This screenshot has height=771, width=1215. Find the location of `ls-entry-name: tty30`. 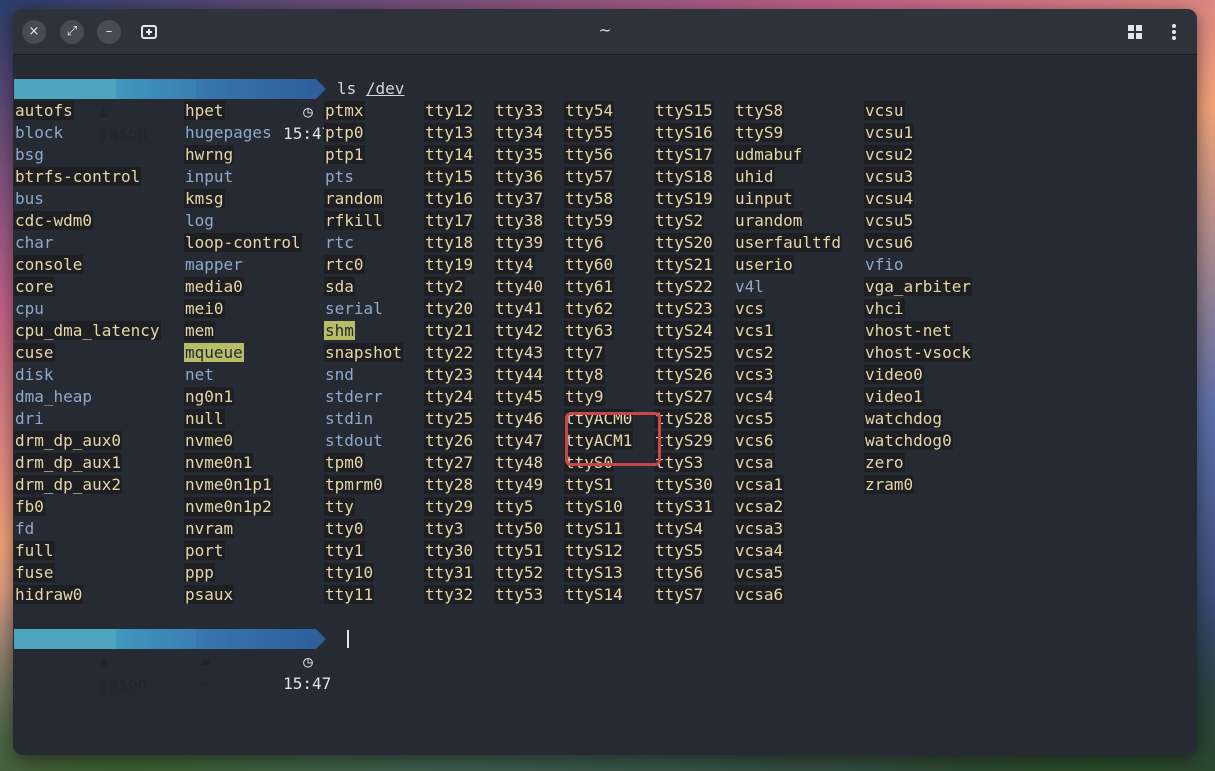

ls-entry-name: tty30 is located at coordinates (449, 550).